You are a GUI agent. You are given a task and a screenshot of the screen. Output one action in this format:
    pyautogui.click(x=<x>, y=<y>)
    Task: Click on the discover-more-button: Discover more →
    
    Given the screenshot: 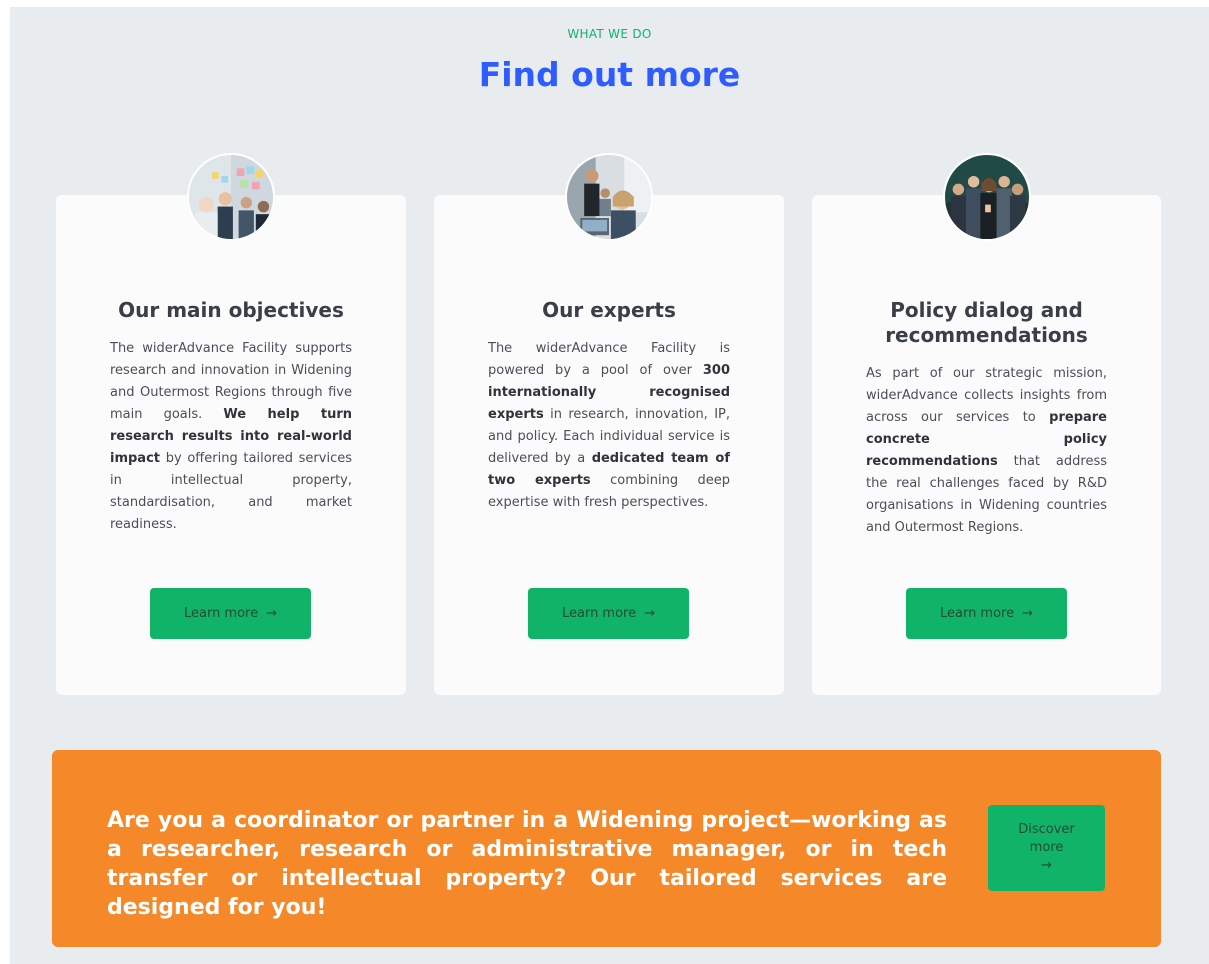 What is the action you would take?
    pyautogui.click(x=1046, y=848)
    